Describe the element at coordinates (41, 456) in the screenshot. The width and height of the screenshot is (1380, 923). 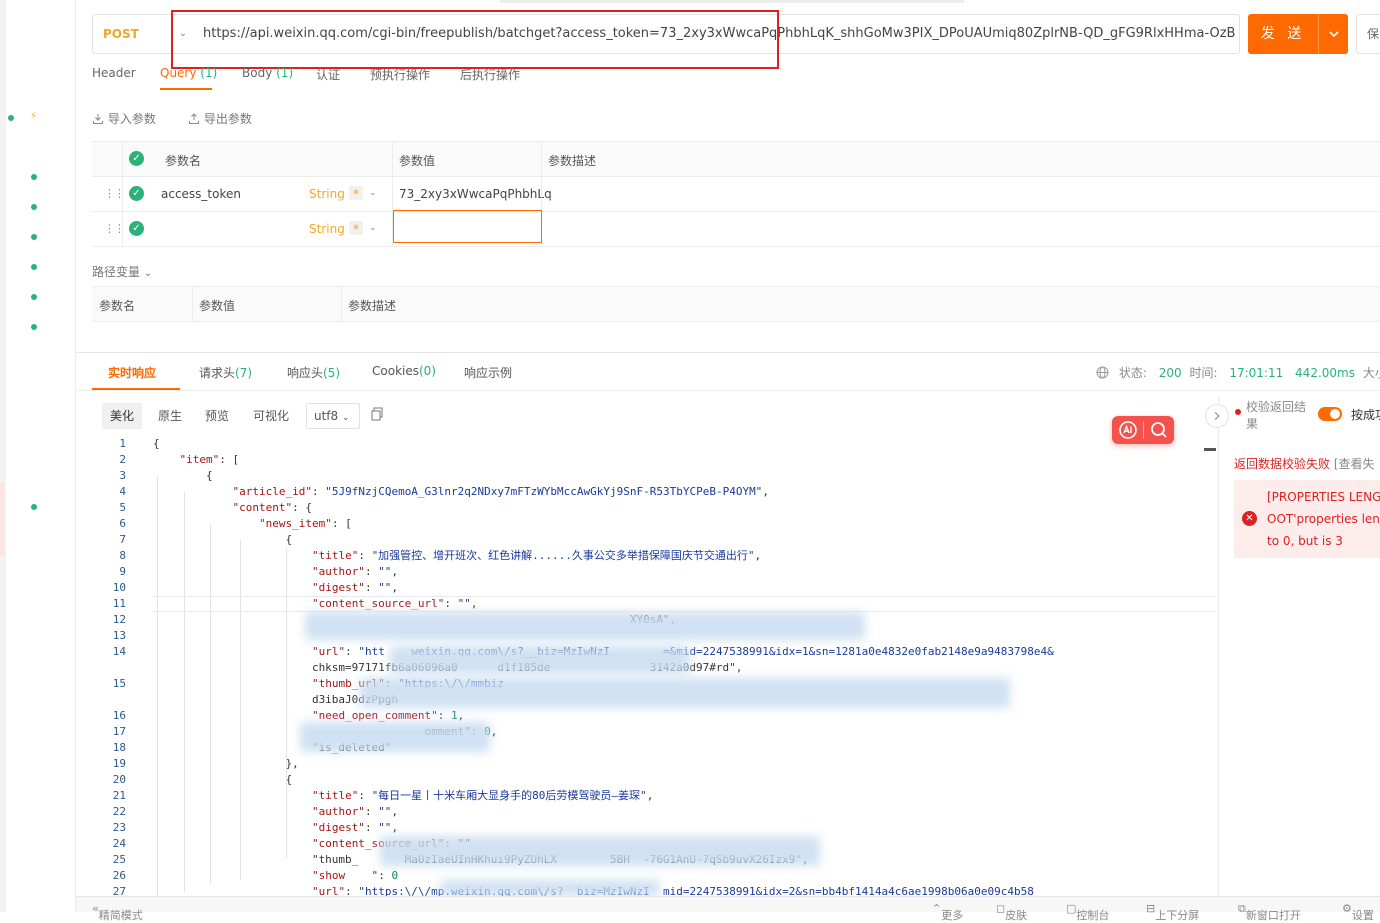
I see `sidebar: ⚡` at that location.